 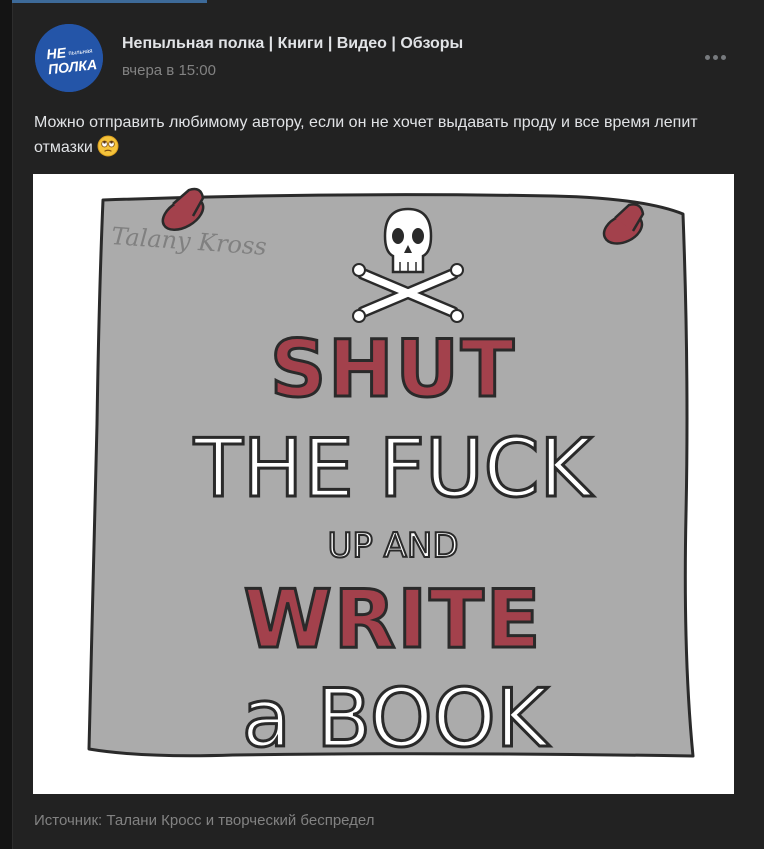 I want to click on poster-line-a-book: a BOOK, so click(x=396, y=718).